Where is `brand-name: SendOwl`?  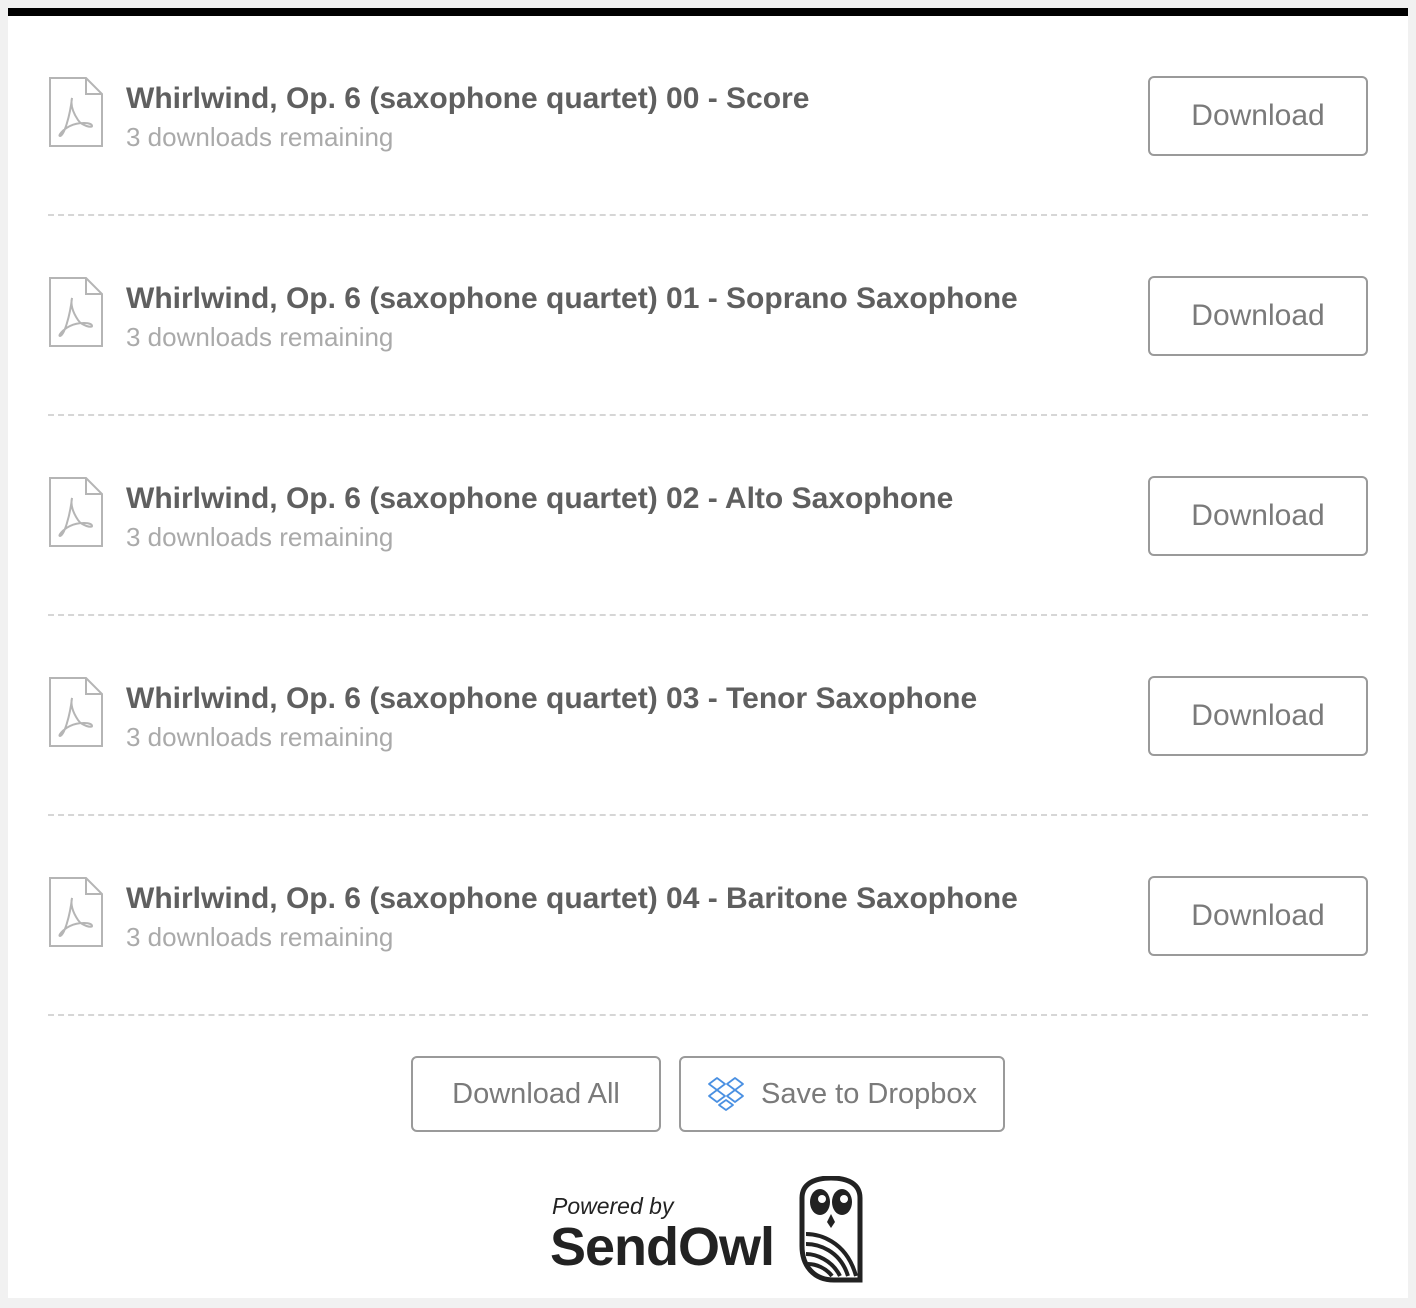
brand-name: SendOwl is located at coordinates (662, 1247).